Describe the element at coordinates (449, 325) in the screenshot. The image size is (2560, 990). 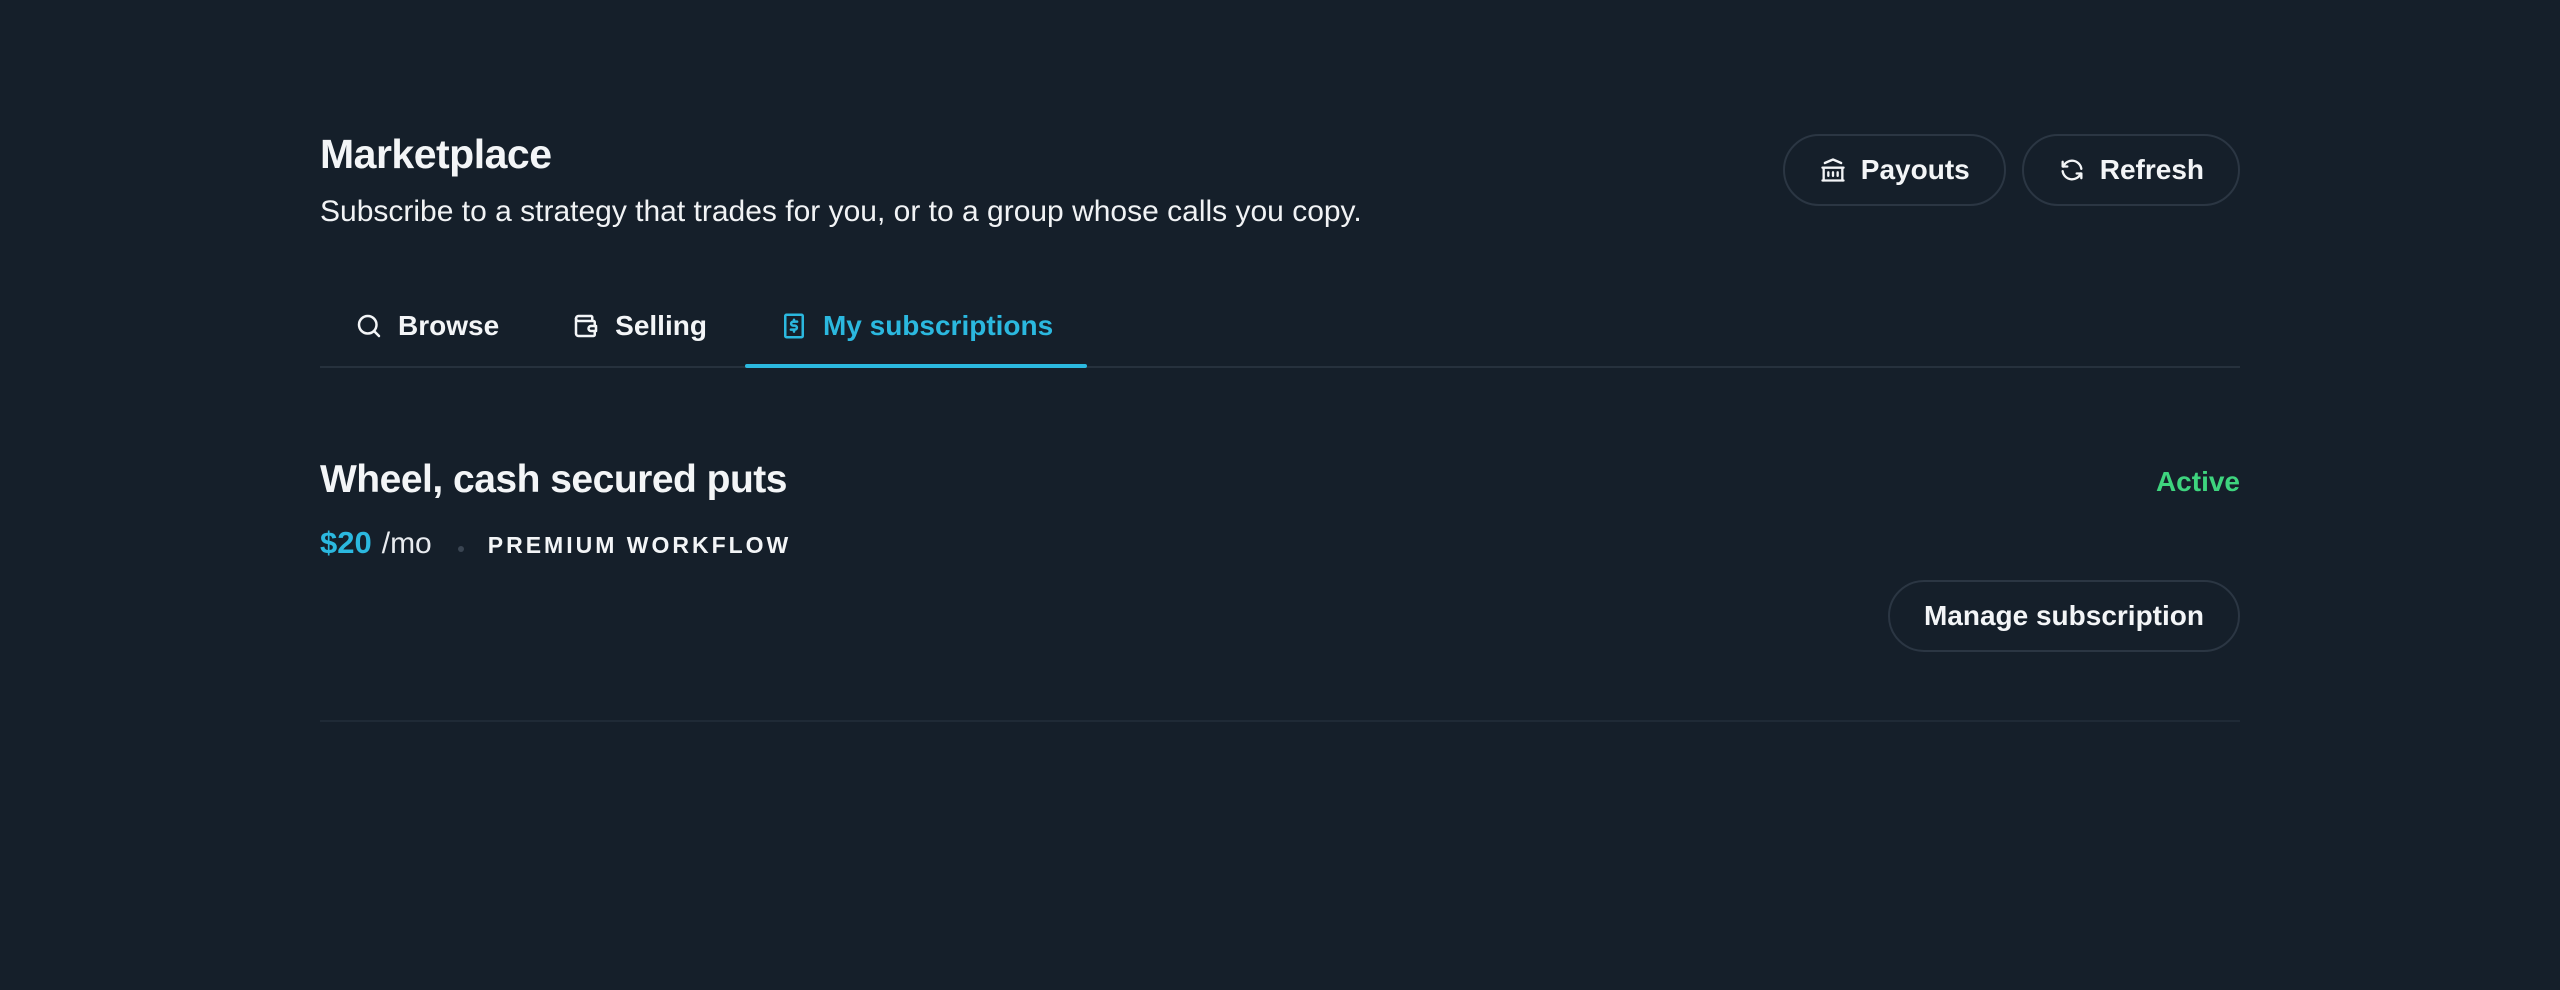
I see `tab-browse-label: Browse` at that location.